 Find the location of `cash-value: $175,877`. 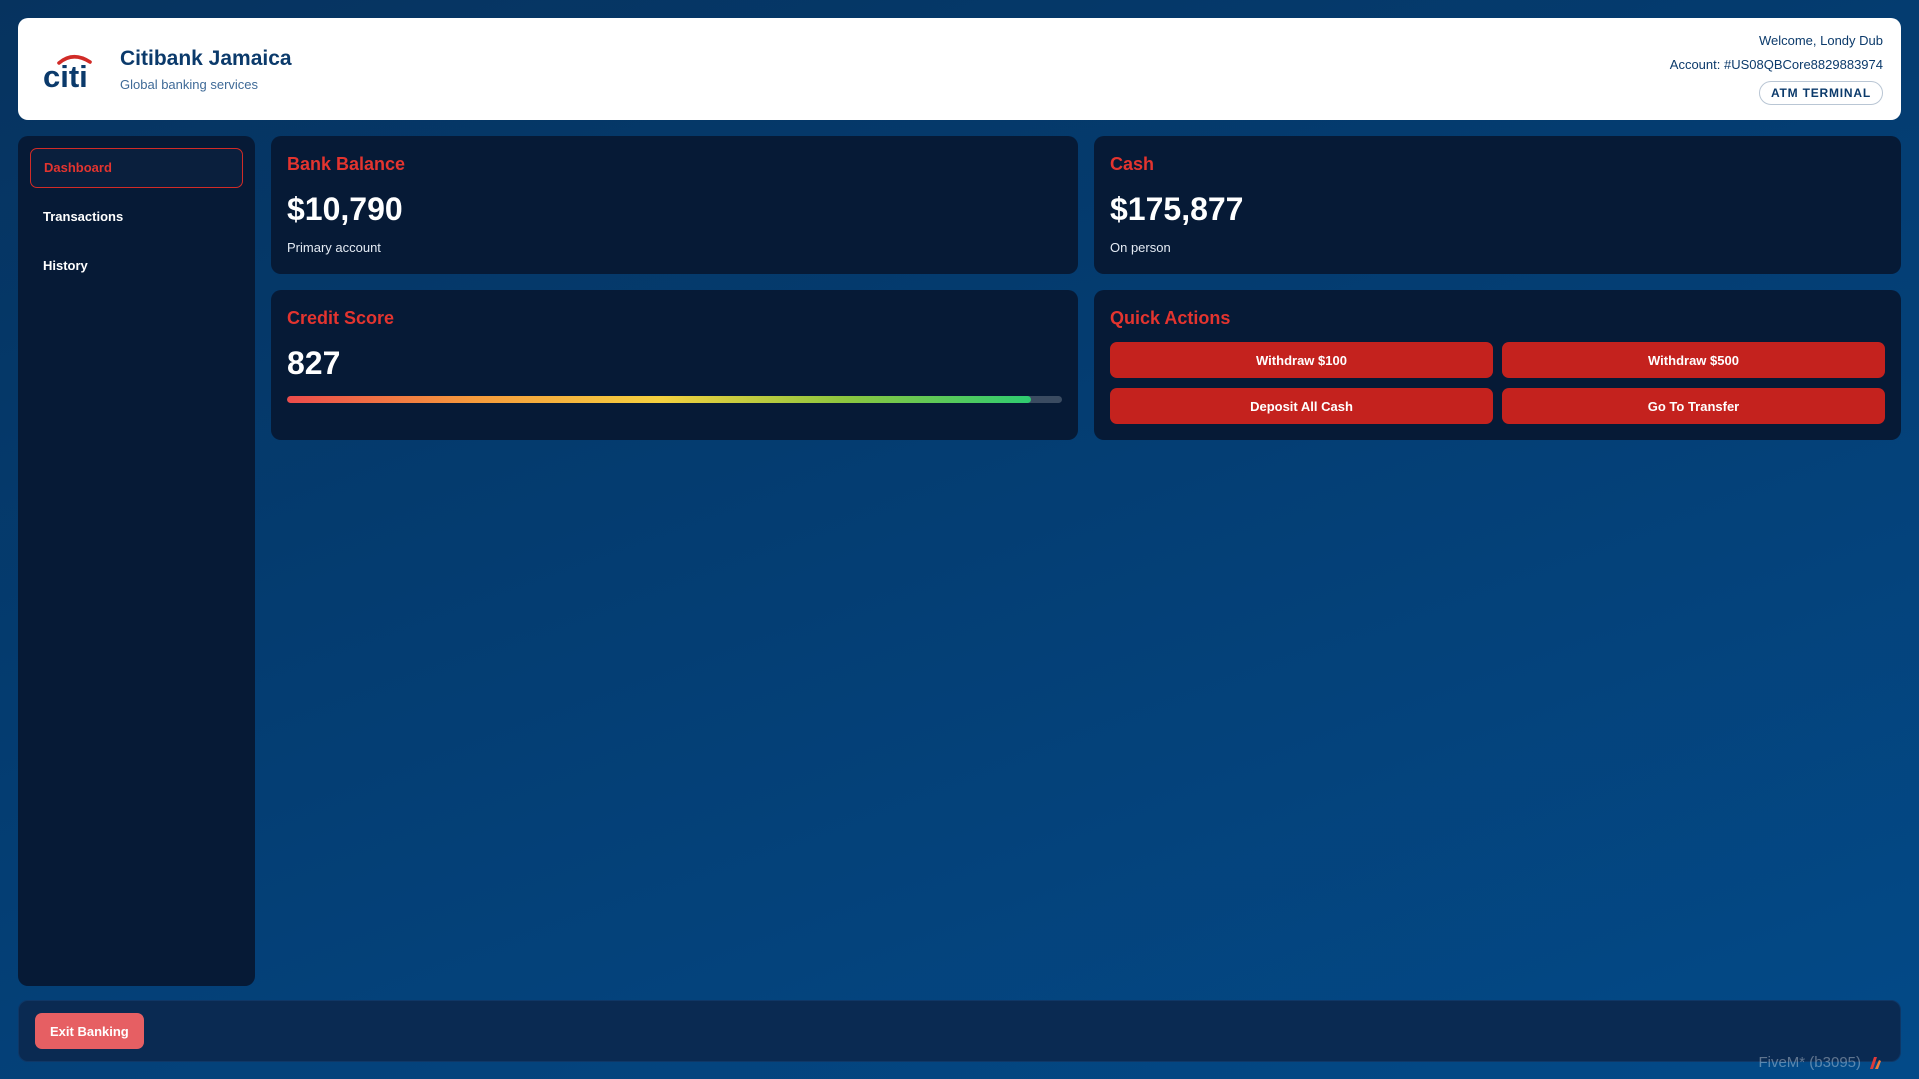

cash-value: $175,877 is located at coordinates (1177, 209).